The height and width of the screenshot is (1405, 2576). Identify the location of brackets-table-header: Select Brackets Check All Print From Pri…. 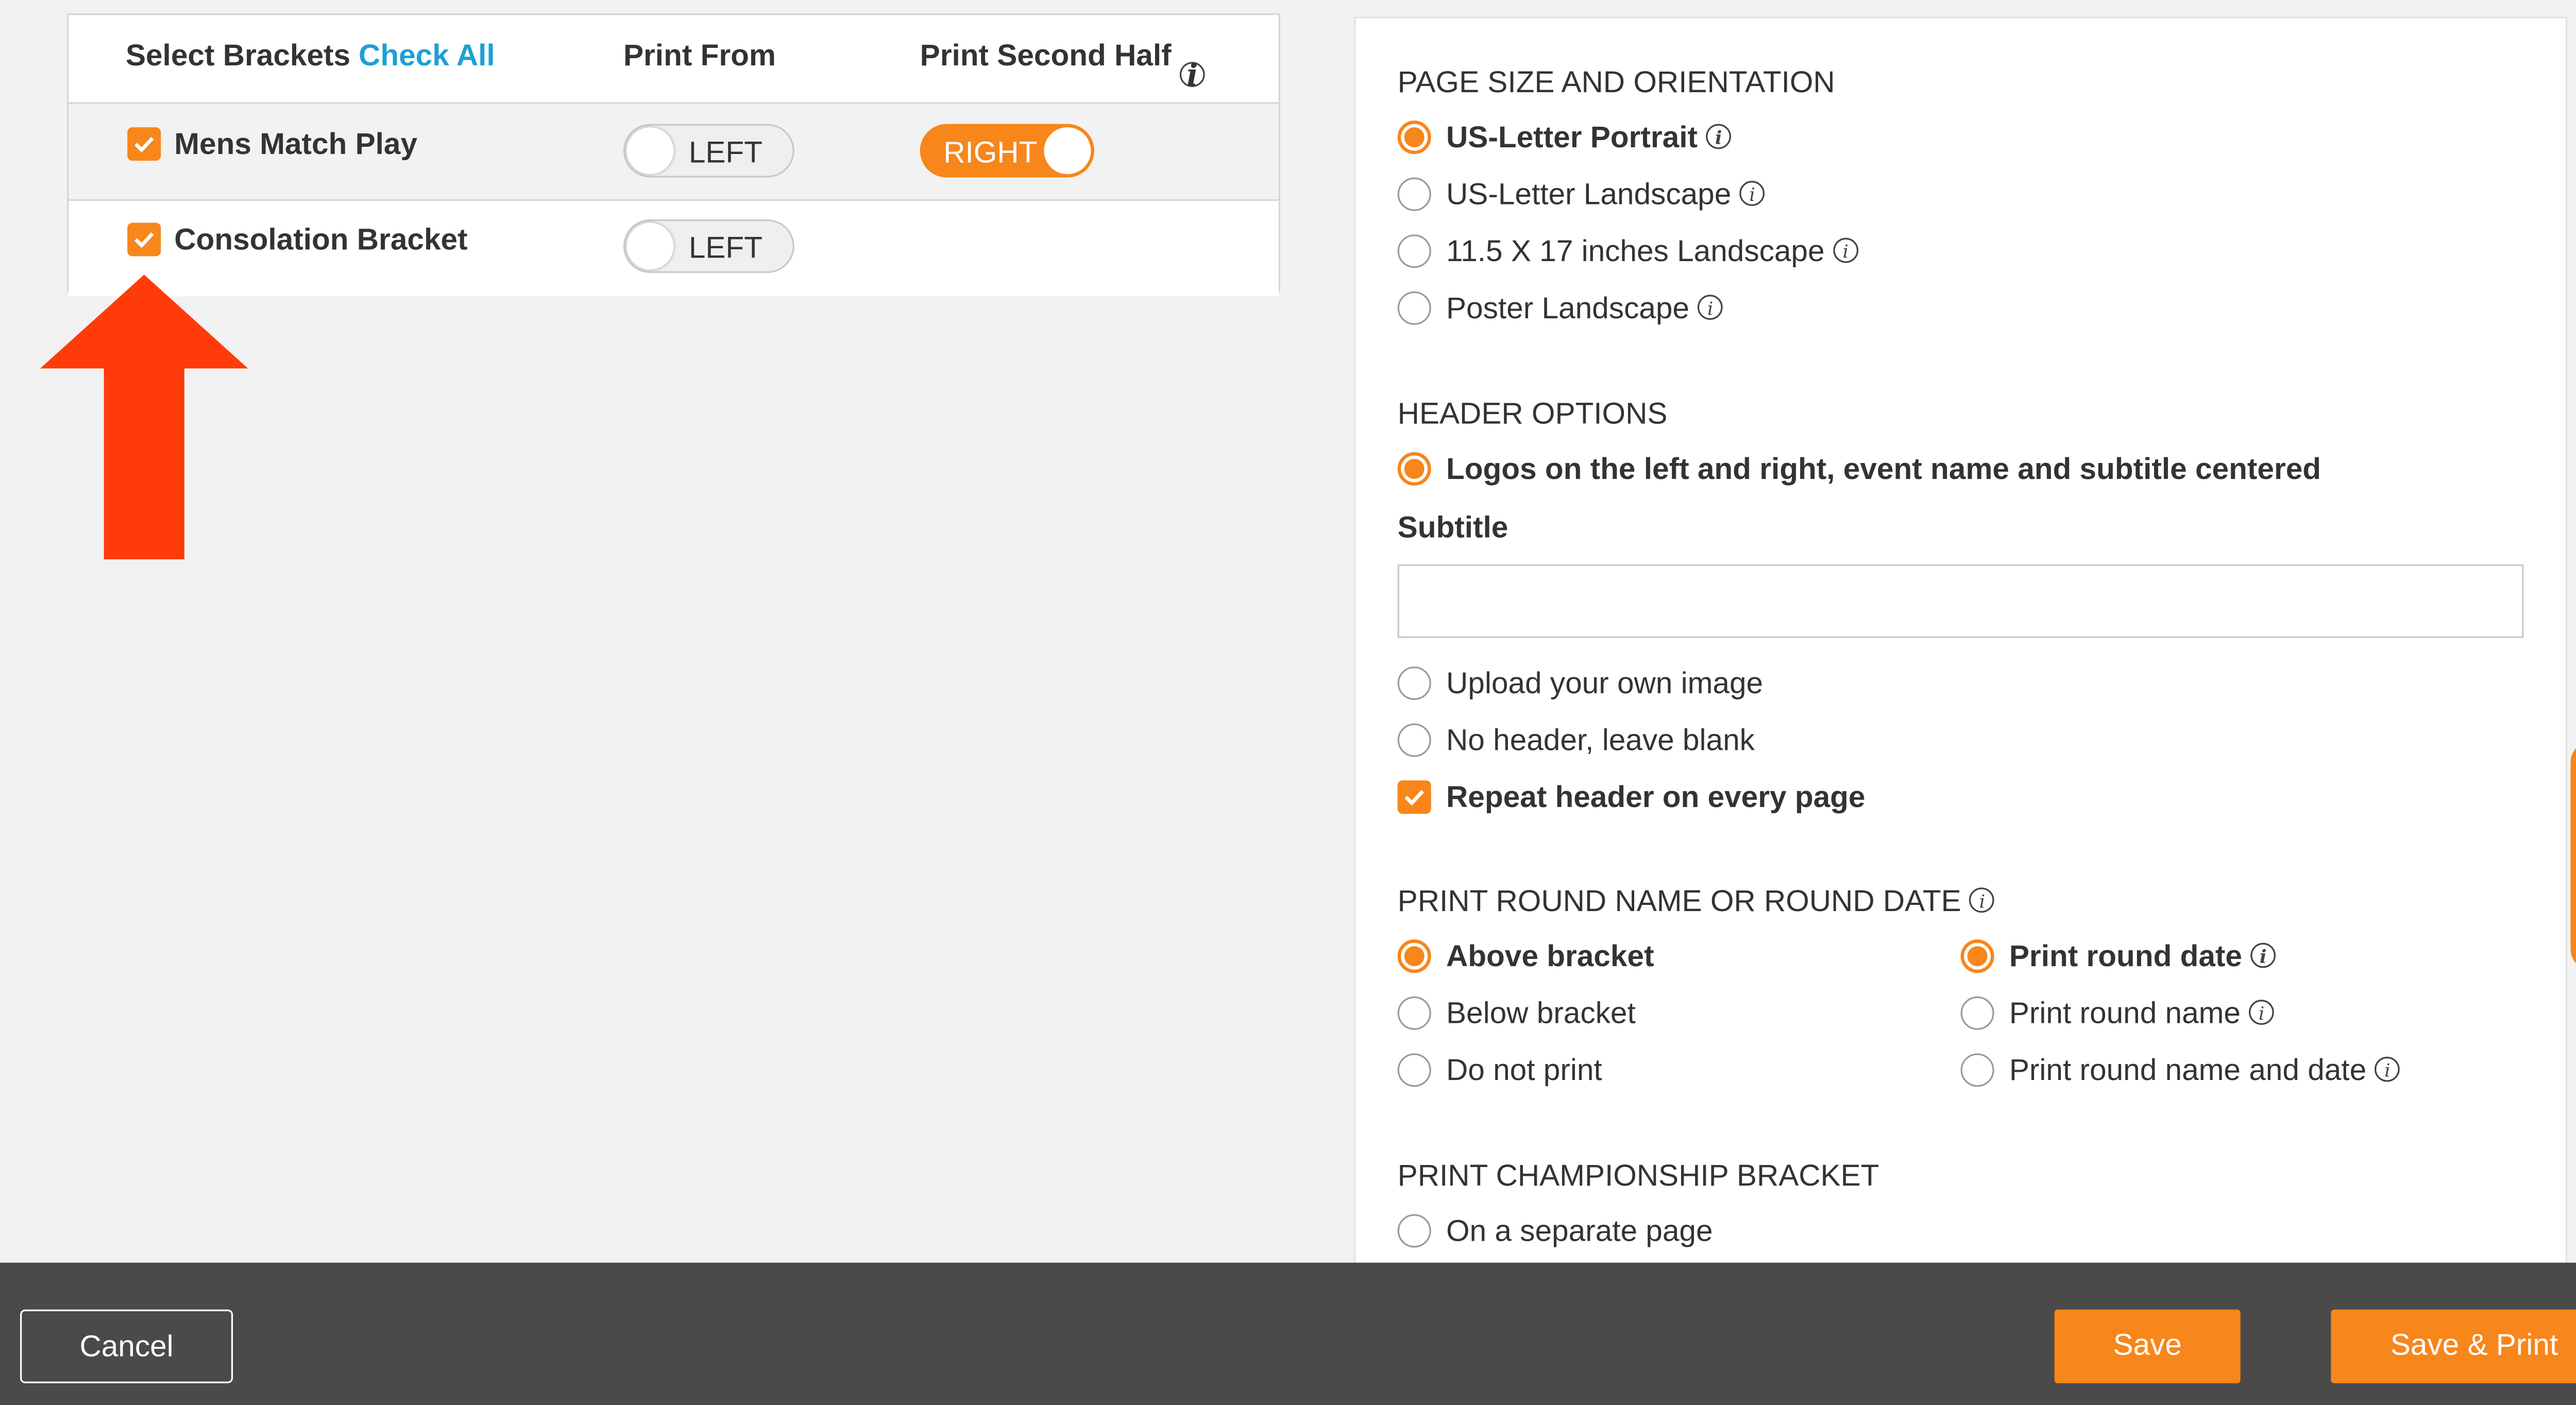
(674, 60).